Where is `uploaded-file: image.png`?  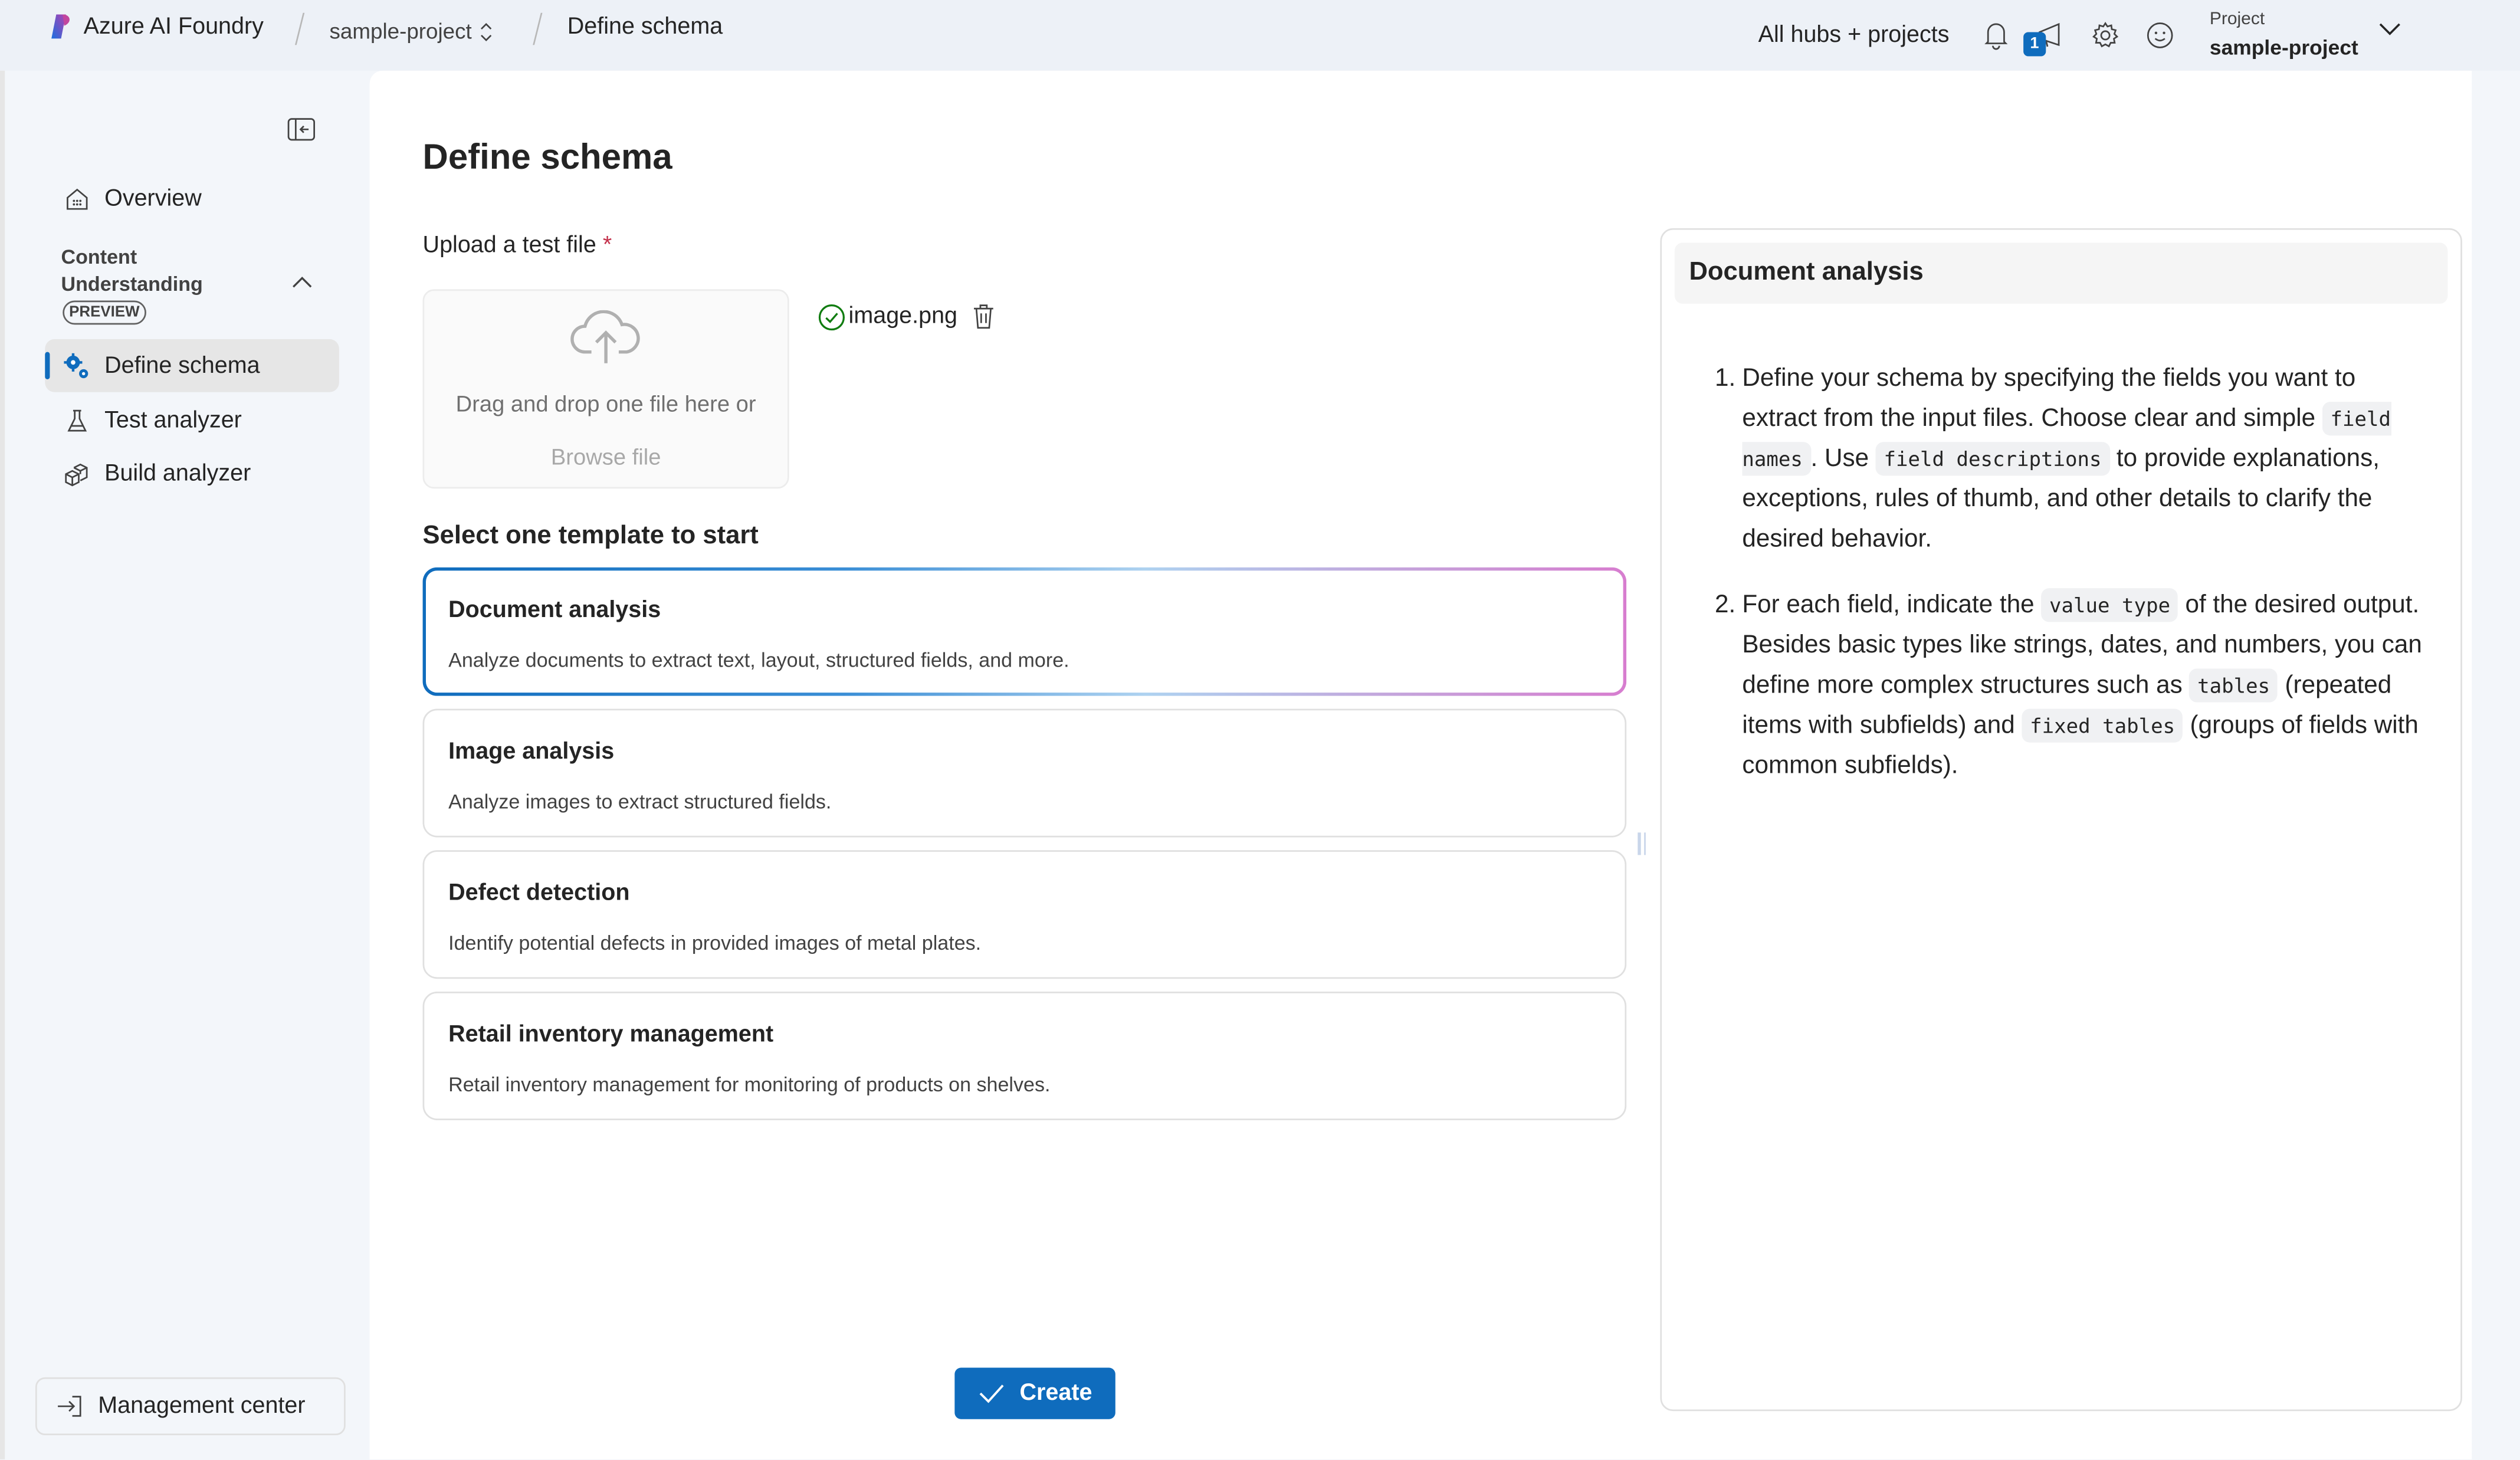
uploaded-file: image.png is located at coordinates (907, 316).